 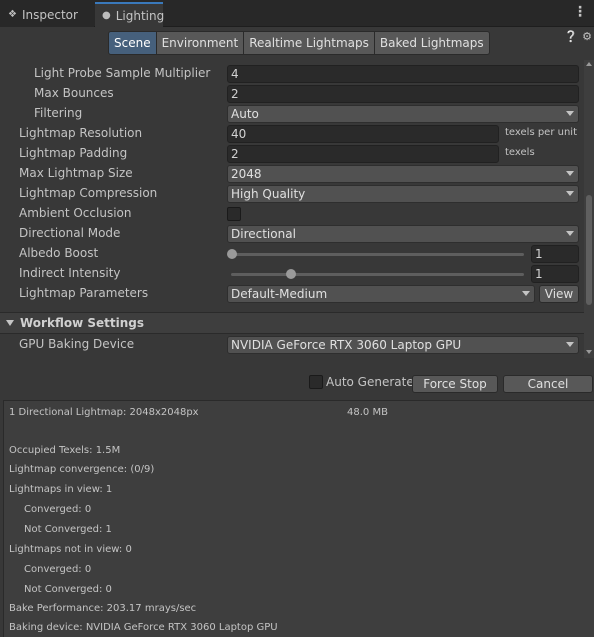 What do you see at coordinates (68, 529) in the screenshot?
I see `in-view-not-converged: Not Converged: 1` at bounding box center [68, 529].